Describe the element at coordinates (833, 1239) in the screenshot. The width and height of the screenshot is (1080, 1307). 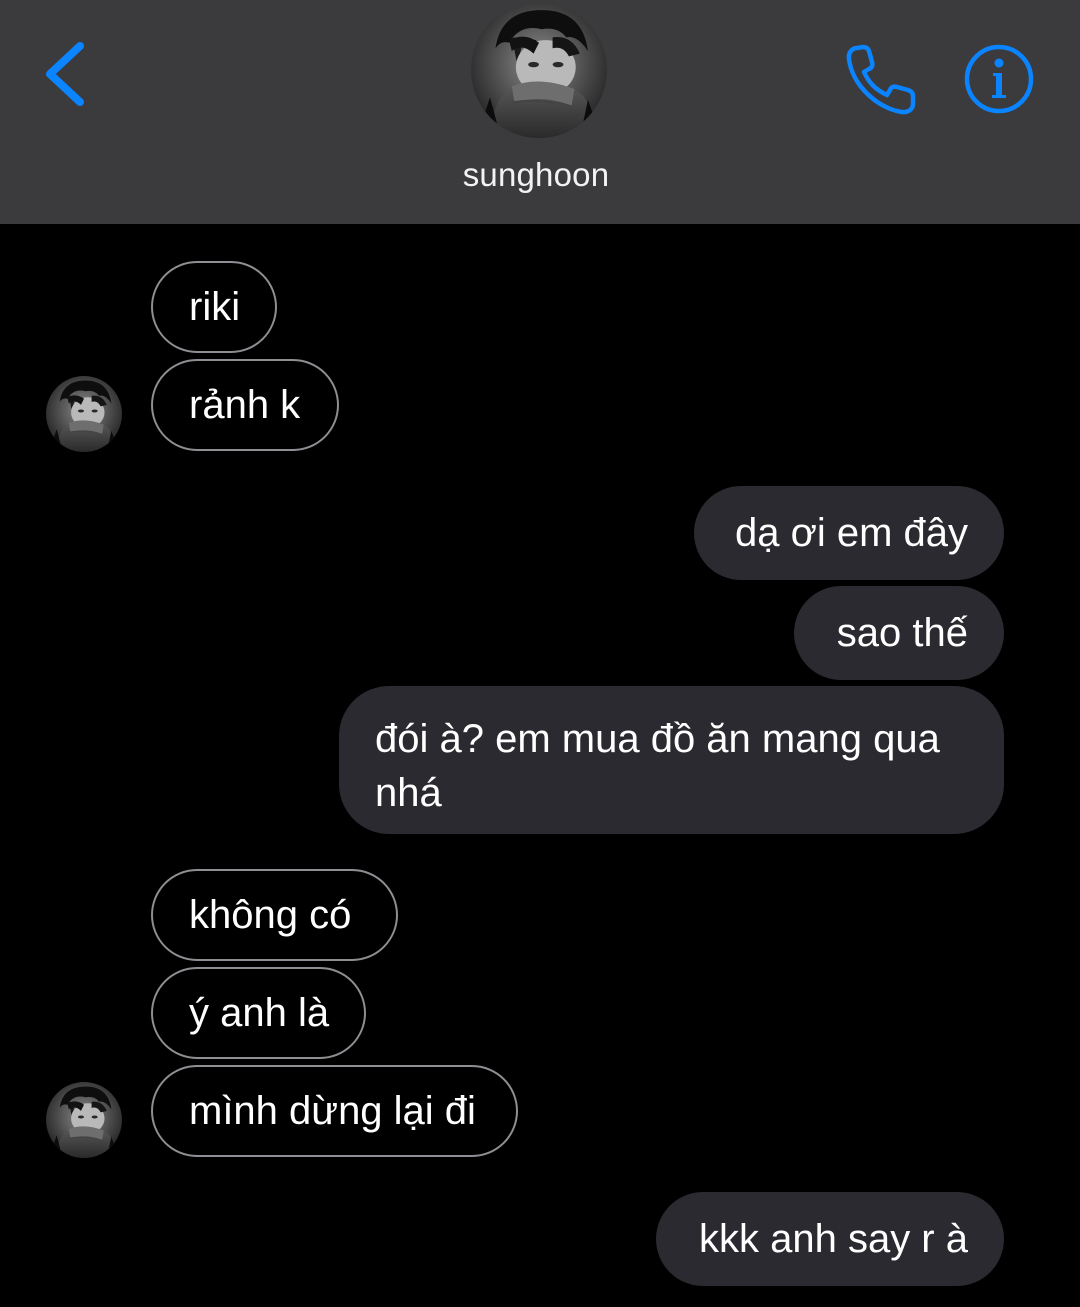
I see `message-text: kkk anh say r à` at that location.